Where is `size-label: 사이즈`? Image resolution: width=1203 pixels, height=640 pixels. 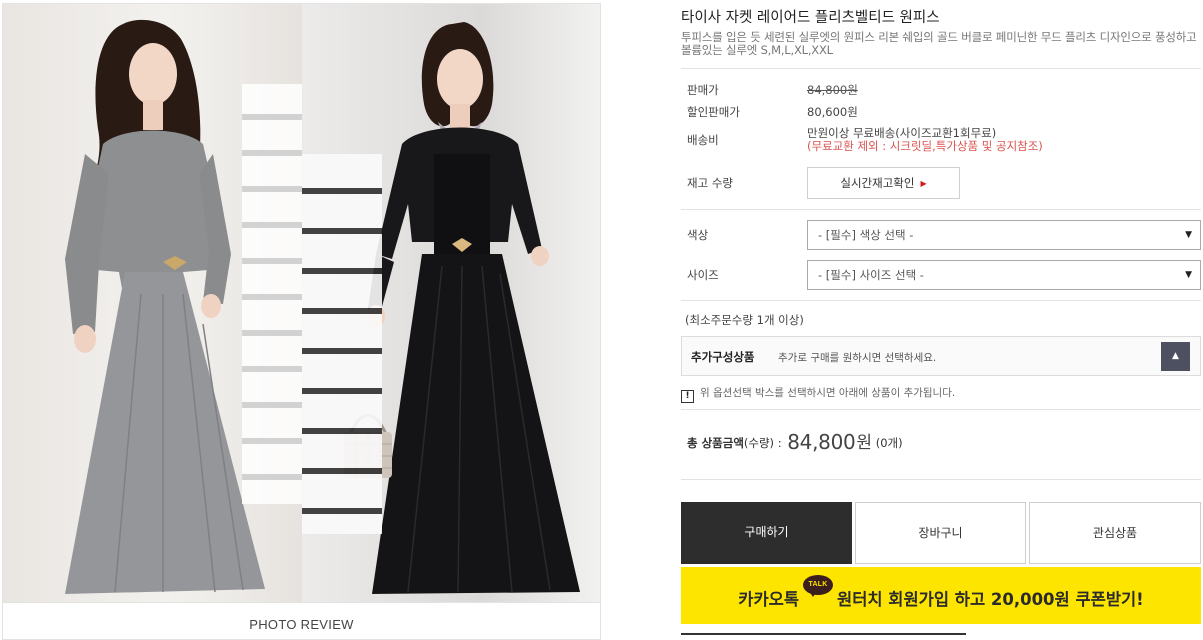
size-label: 사이즈 is located at coordinates (703, 275).